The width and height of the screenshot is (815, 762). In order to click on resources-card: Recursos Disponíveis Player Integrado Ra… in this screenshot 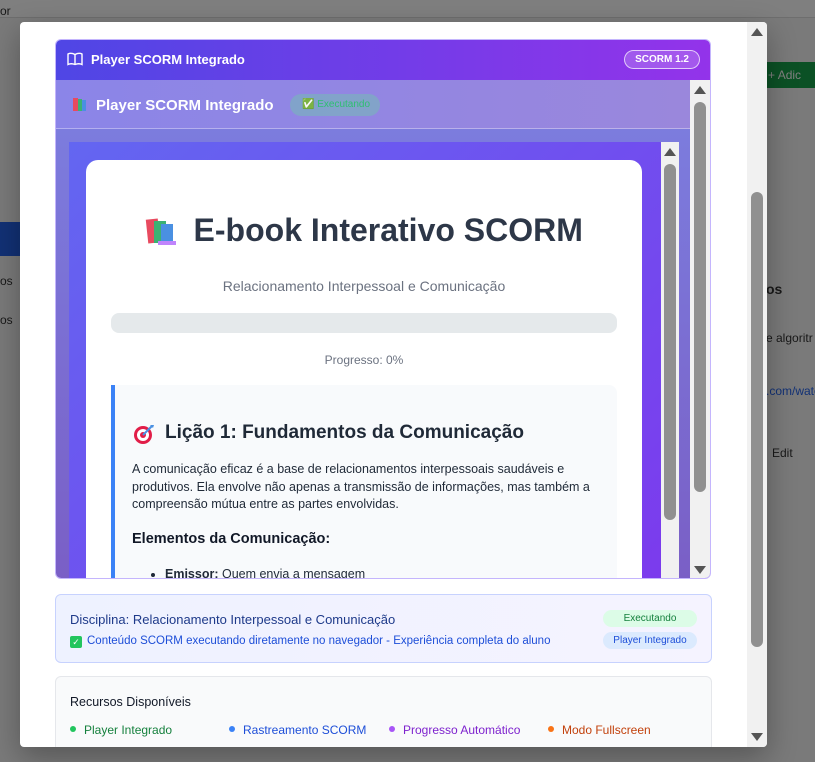, I will do `click(383, 711)`.